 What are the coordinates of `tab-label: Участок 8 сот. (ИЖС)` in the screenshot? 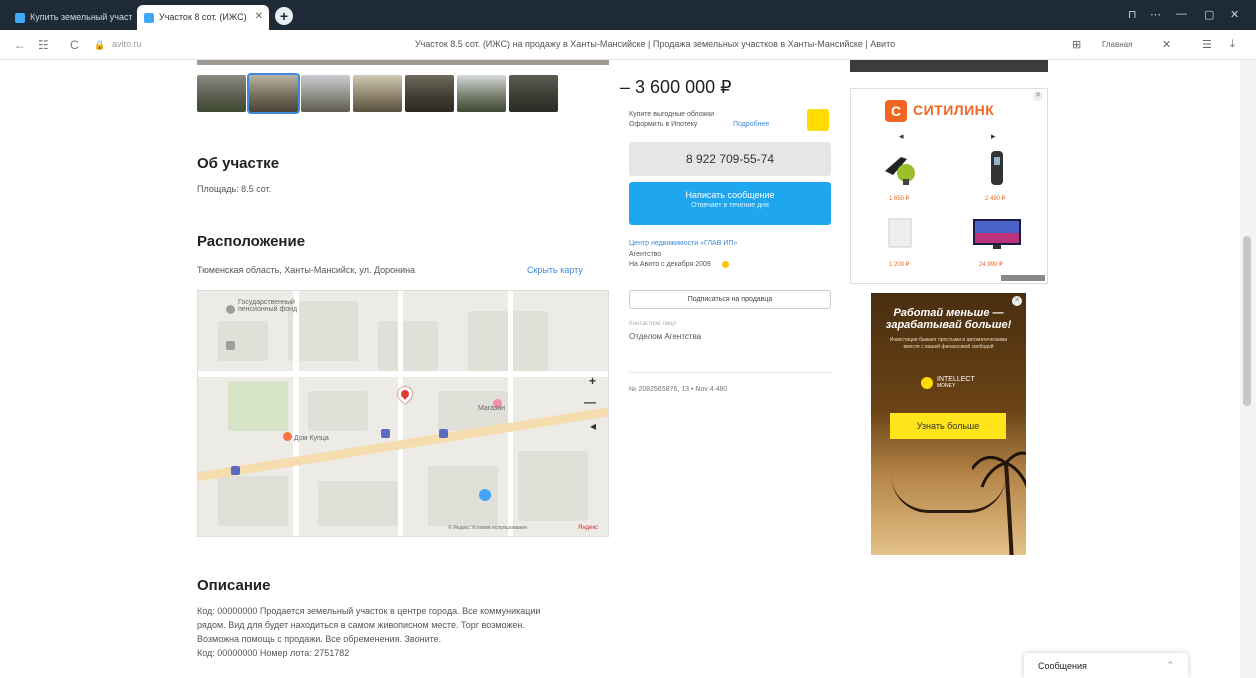 It's located at (203, 17).